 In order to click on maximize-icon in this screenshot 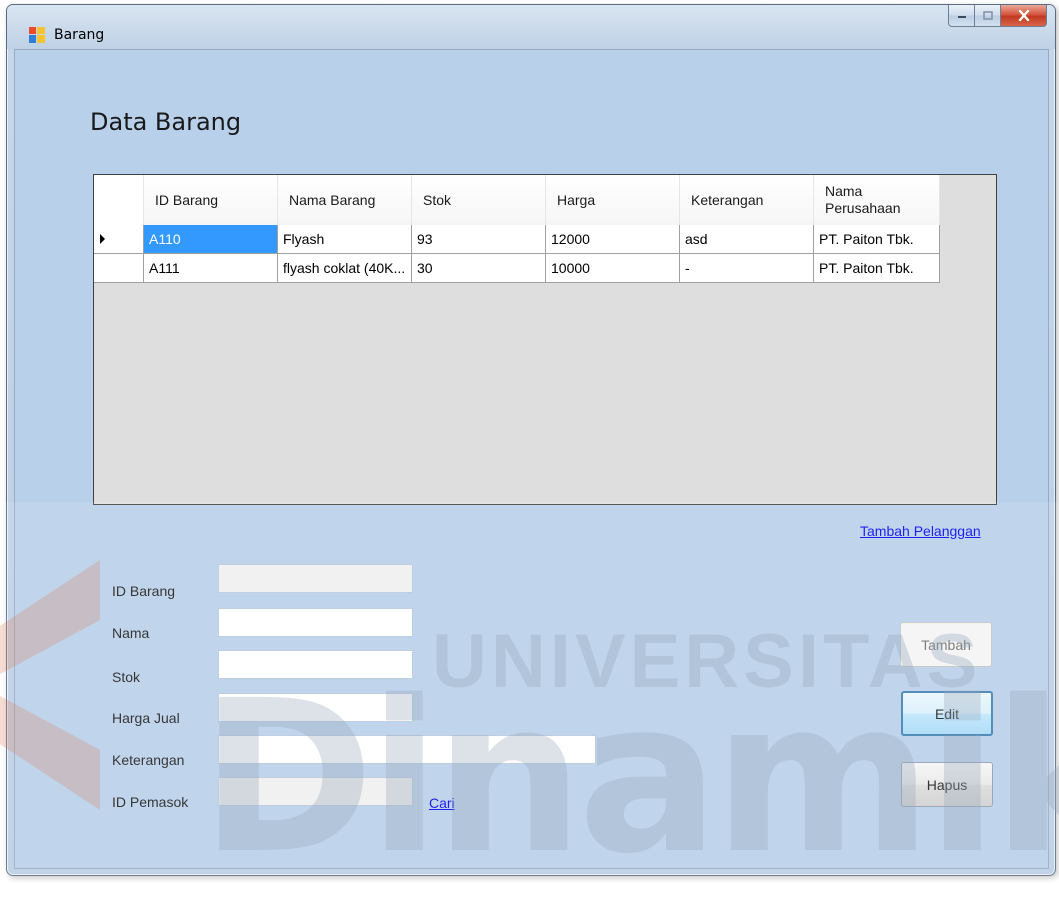, I will do `click(987, 15)`.